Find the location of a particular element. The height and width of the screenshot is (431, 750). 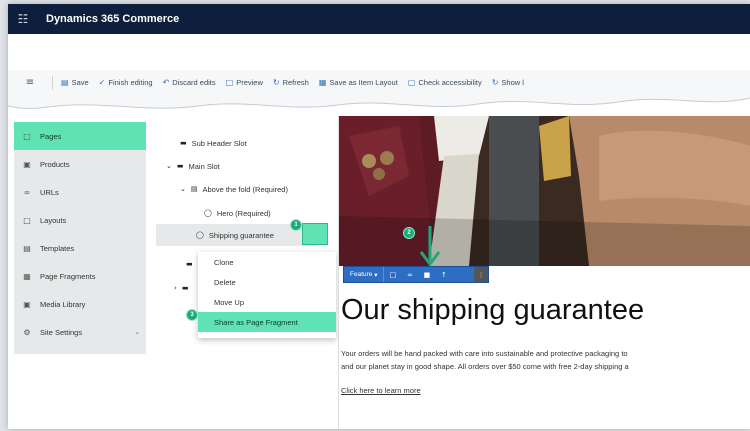

gear-icon: ⚙ is located at coordinates (27, 332).